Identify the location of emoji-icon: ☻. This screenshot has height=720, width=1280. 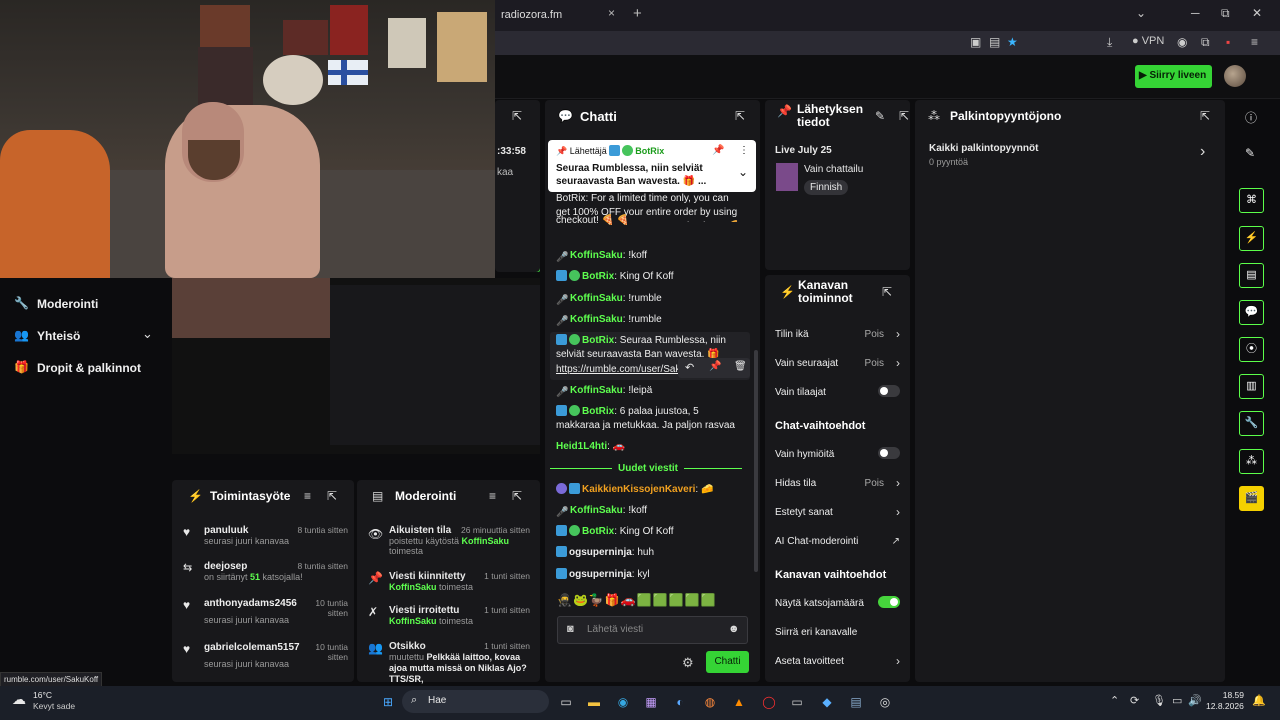
(734, 629).